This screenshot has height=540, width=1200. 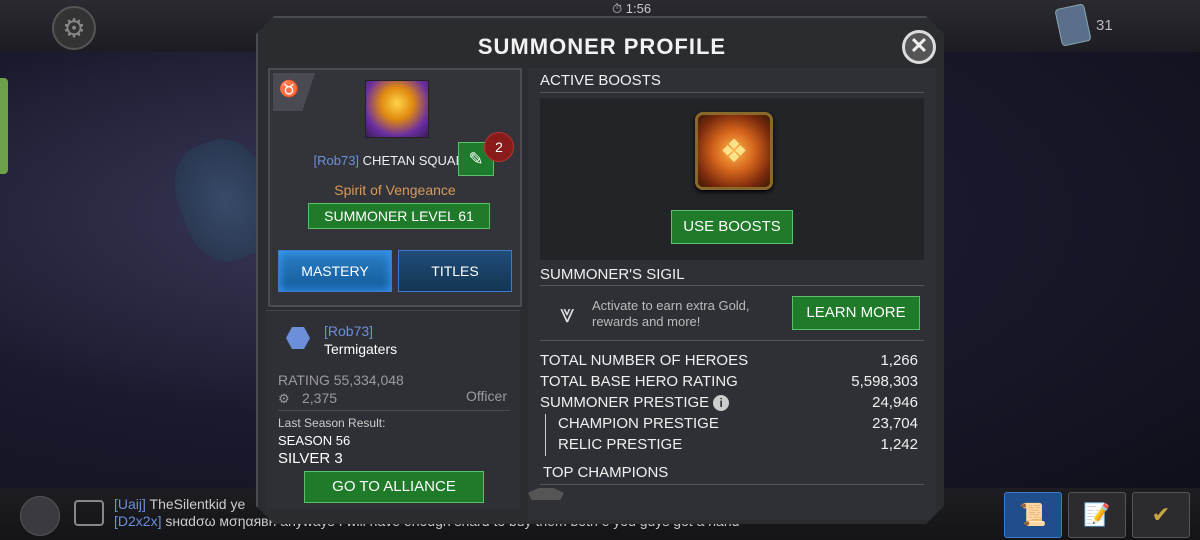 I want to click on stat-summoner-prestige: SUMMONER PRESTIGE i 24,946, so click(x=729, y=404).